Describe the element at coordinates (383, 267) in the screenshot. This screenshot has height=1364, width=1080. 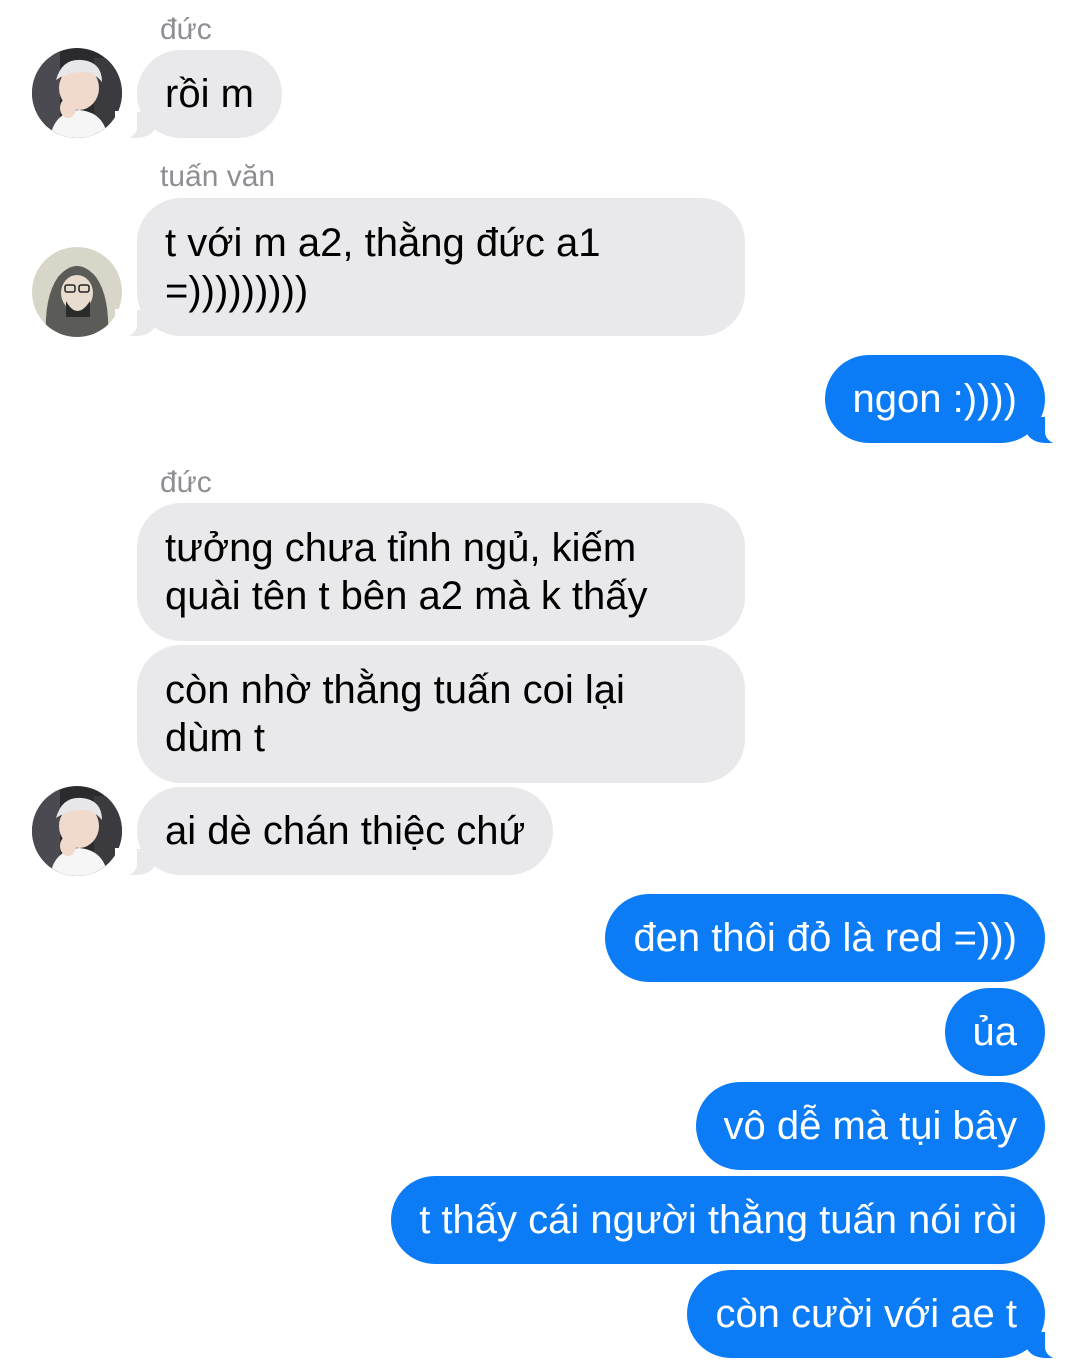
I see `message-text: t với m a2, thằng đức a1 =)))))))))` at that location.